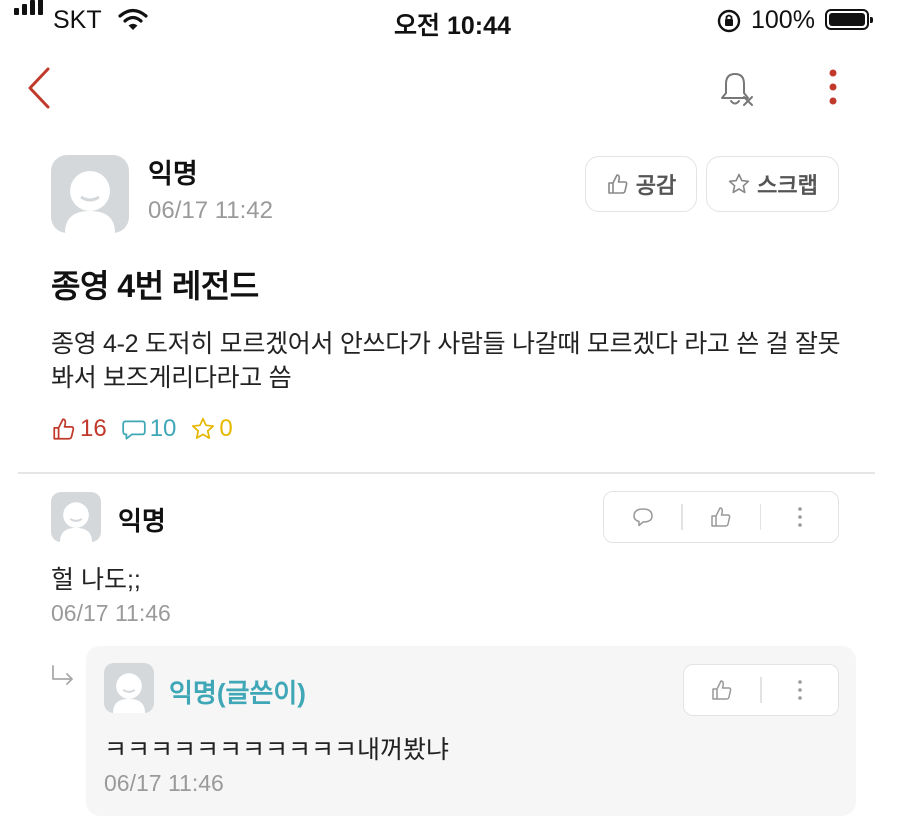 Image resolution: width=905 pixels, height=820 pixels. I want to click on rotation-lock-icon, so click(729, 21).